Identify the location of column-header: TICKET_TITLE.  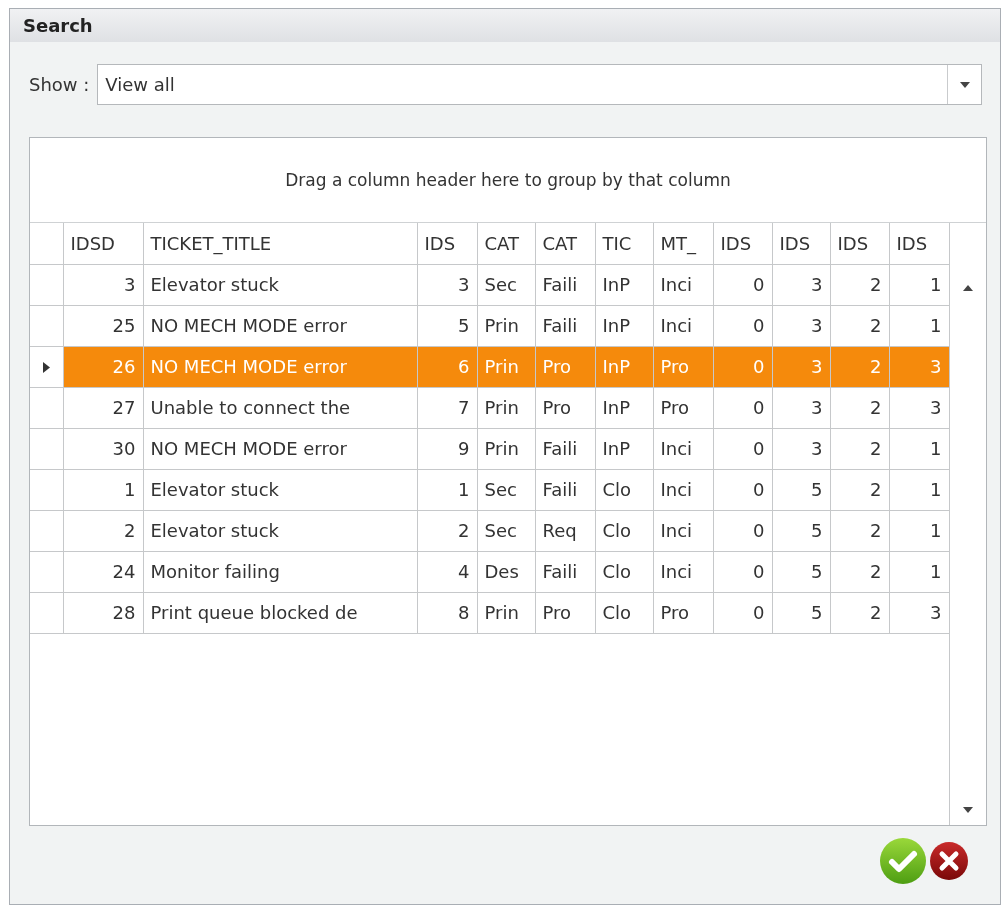
(280, 243).